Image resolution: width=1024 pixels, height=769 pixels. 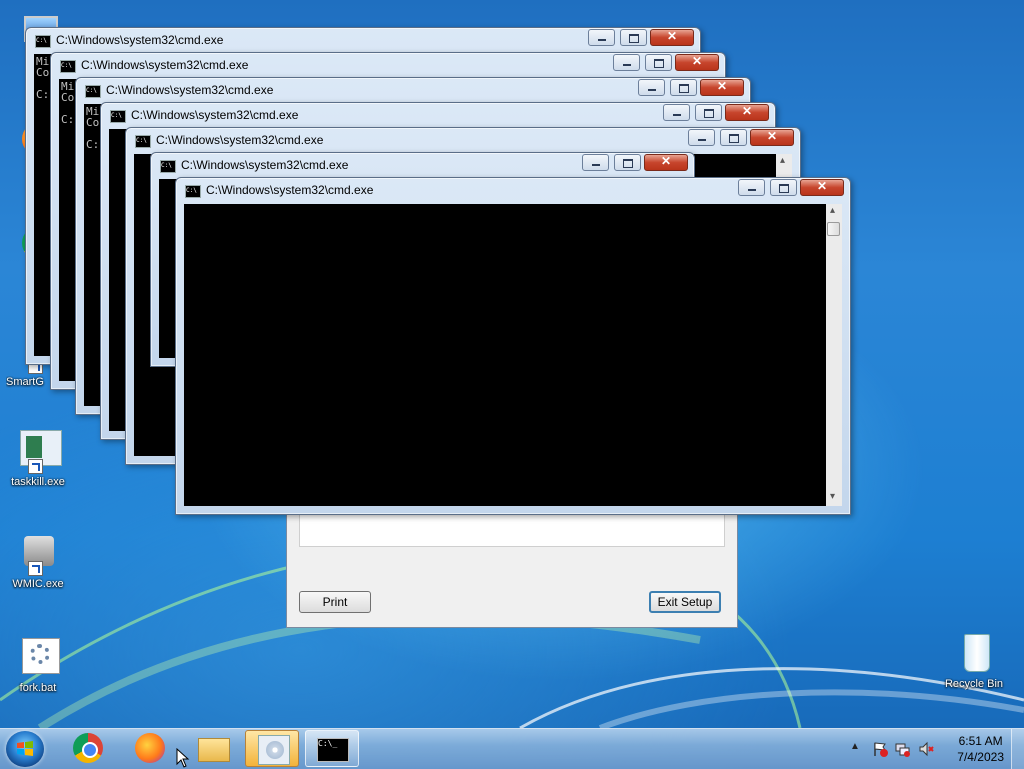 What do you see at coordinates (974, 654) in the screenshot?
I see `recycle-bin-icon` at bounding box center [974, 654].